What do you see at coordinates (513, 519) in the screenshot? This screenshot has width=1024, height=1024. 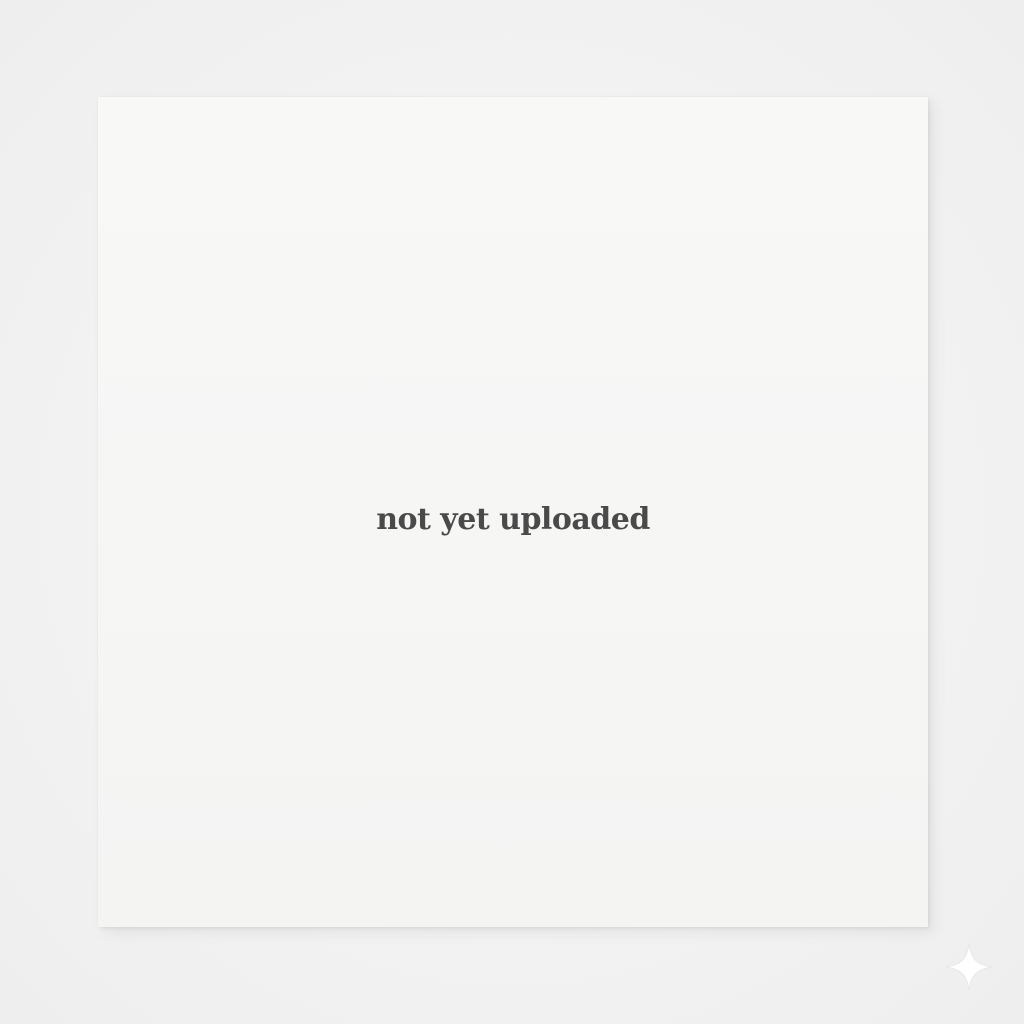 I see `upload-status-text: not yet uploaded` at bounding box center [513, 519].